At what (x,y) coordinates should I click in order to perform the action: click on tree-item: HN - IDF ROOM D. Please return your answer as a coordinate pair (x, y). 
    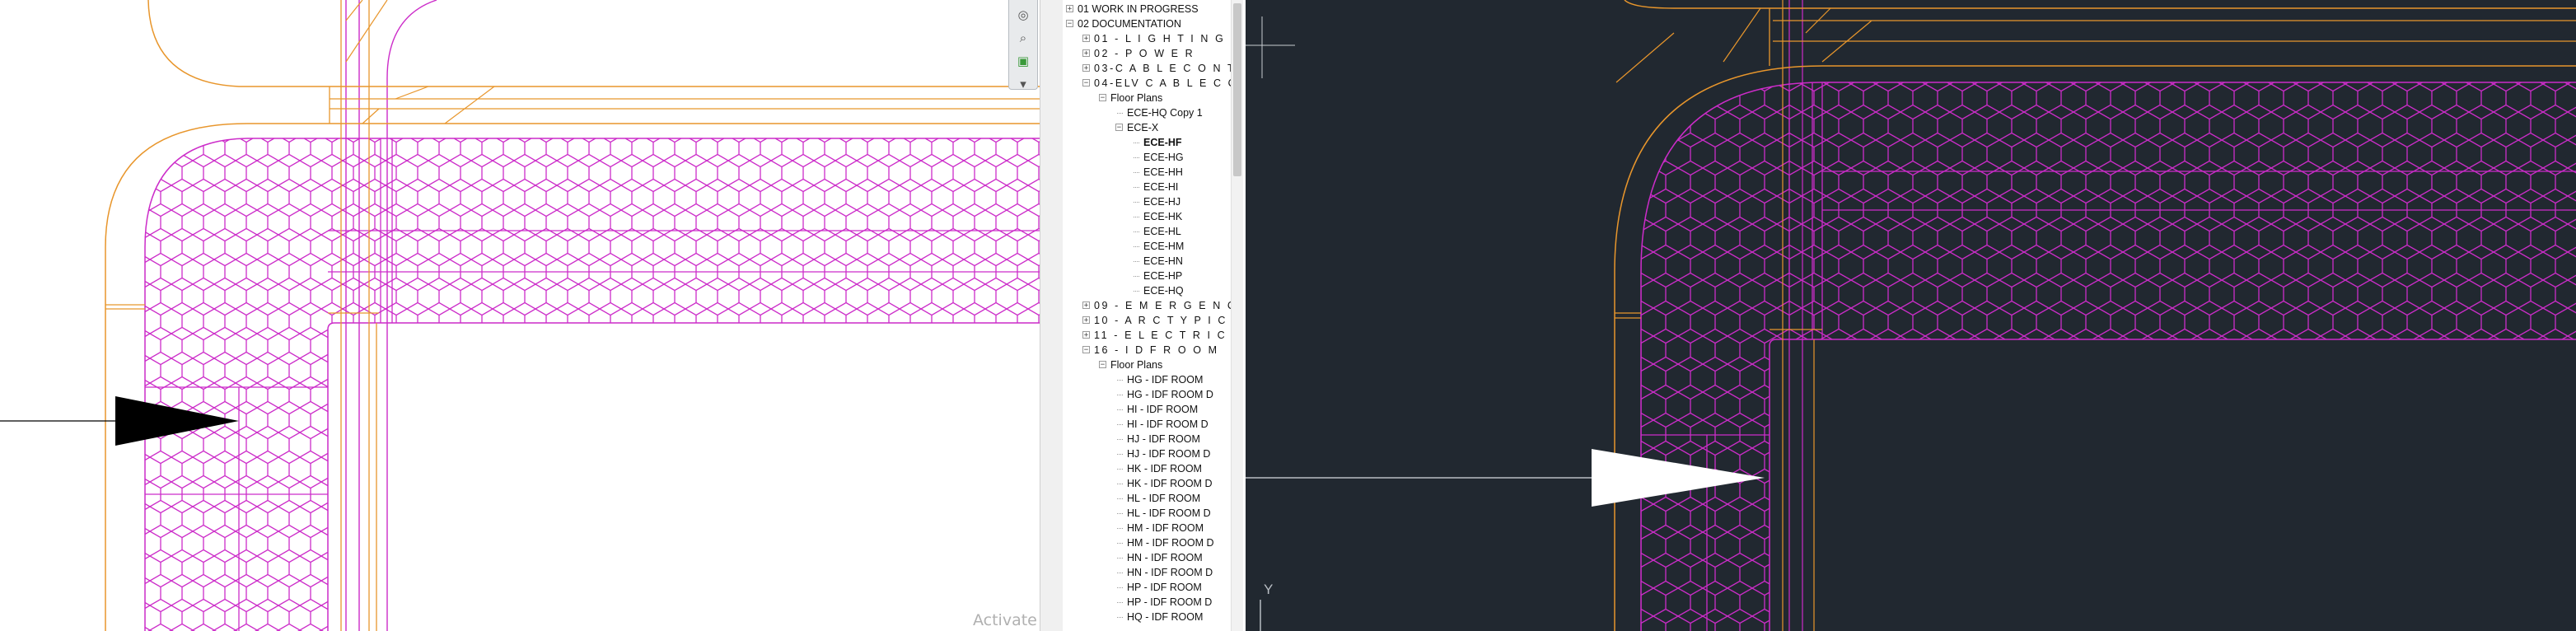
    Looking at the image, I should click on (1147, 572).